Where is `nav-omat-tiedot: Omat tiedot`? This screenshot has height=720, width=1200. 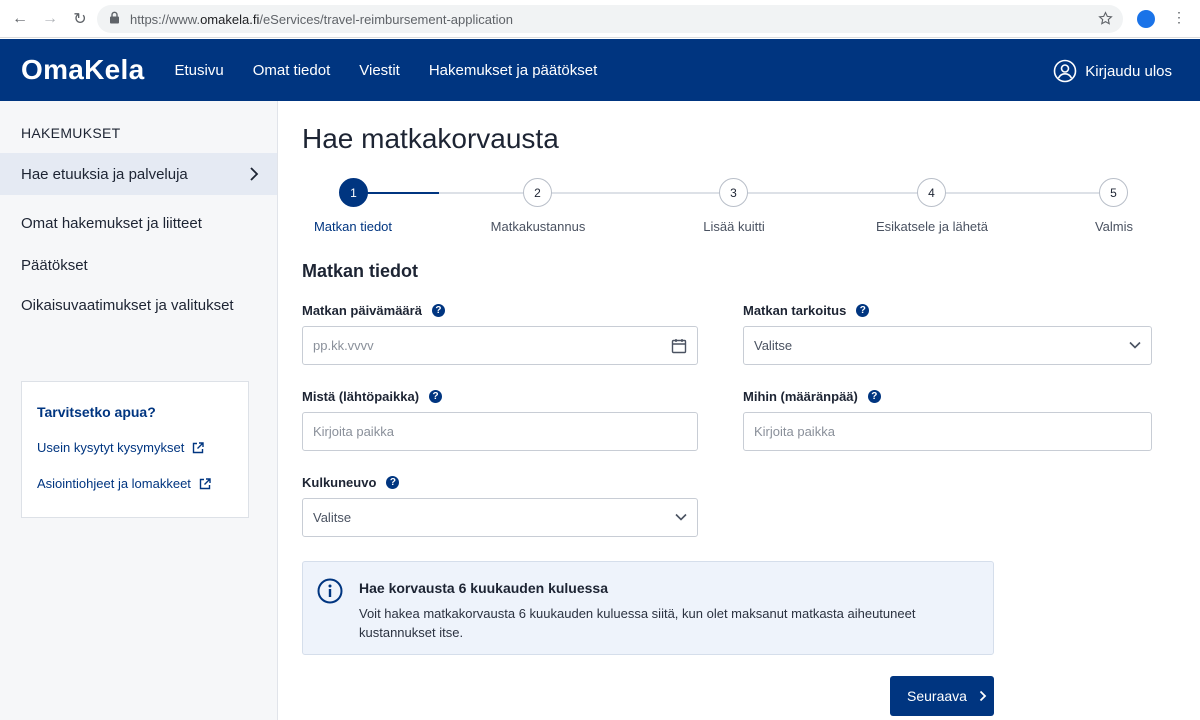 nav-omat-tiedot: Omat tiedot is located at coordinates (292, 70).